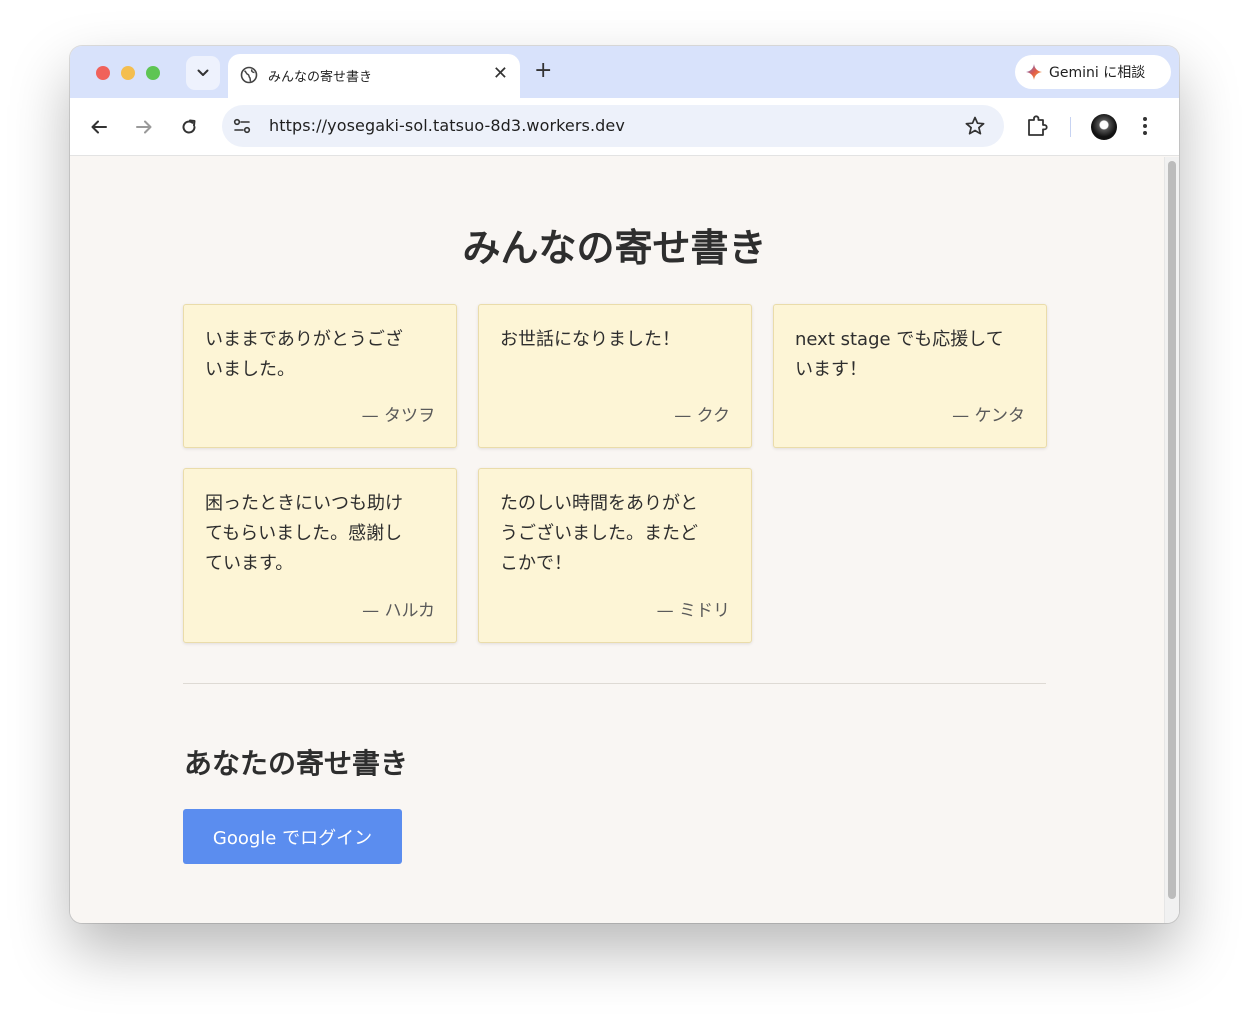 This screenshot has width=1249, height=1016. I want to click on profile-avatar, so click(1104, 127).